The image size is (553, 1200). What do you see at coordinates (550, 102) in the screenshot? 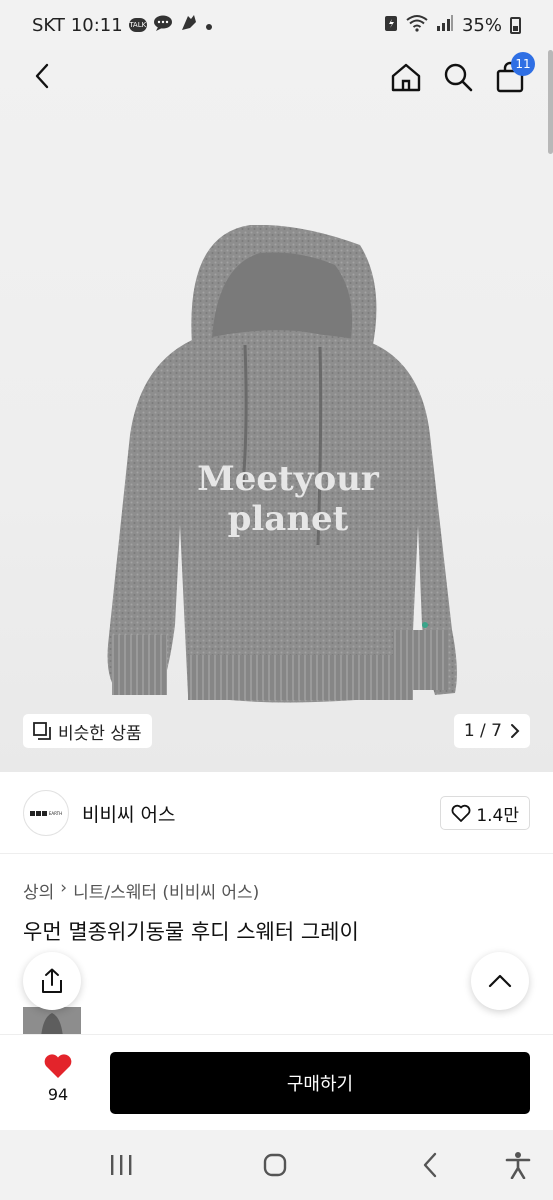
I see `scroll-indicator` at bounding box center [550, 102].